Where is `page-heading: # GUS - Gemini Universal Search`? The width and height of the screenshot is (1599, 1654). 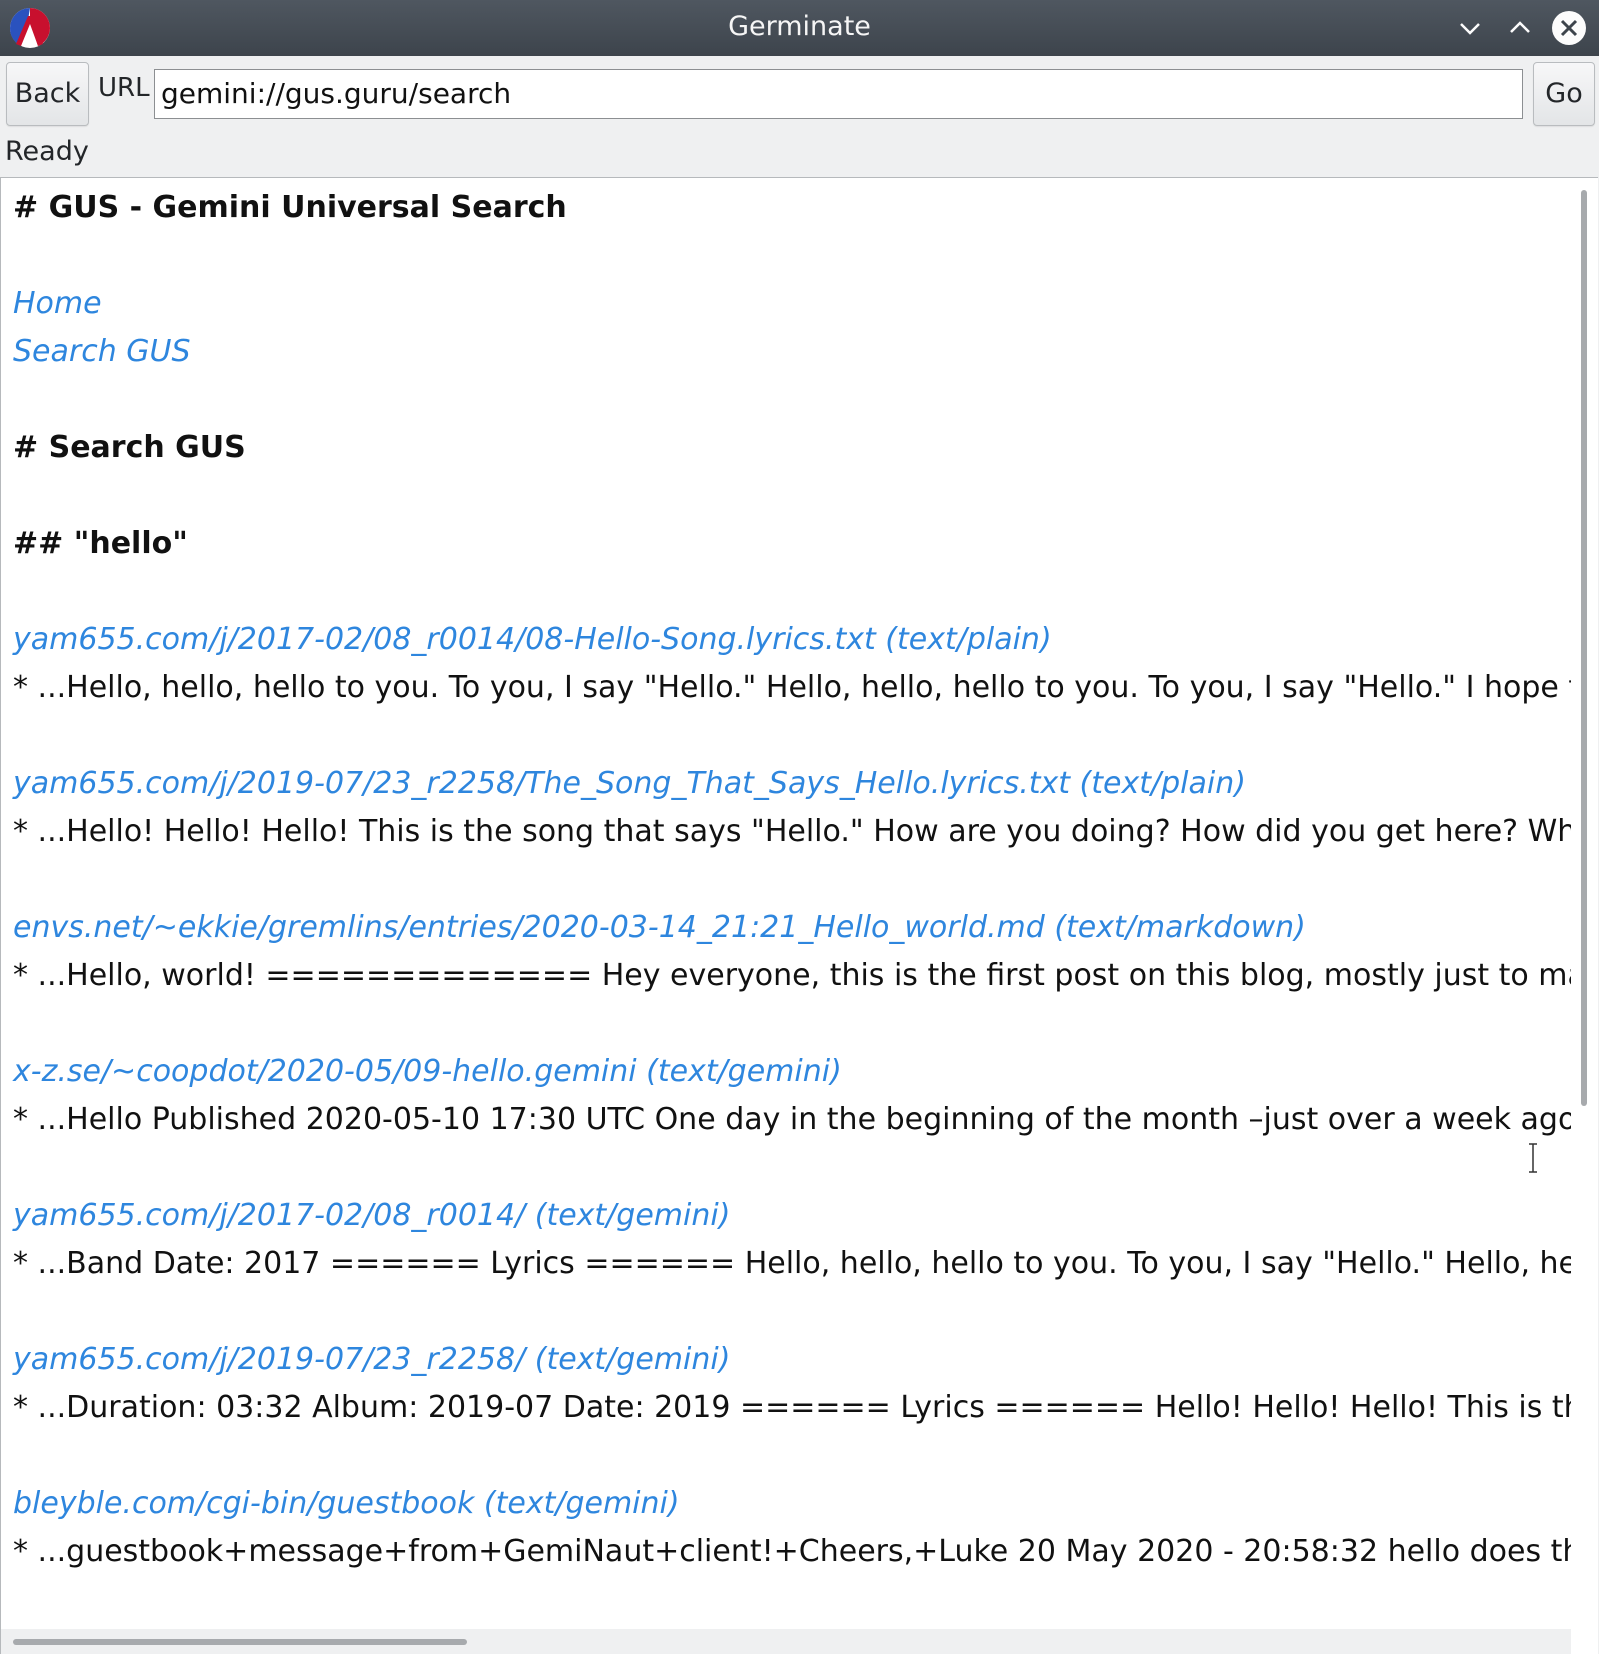 page-heading: # GUS - Gemini Universal Search is located at coordinates (290, 207).